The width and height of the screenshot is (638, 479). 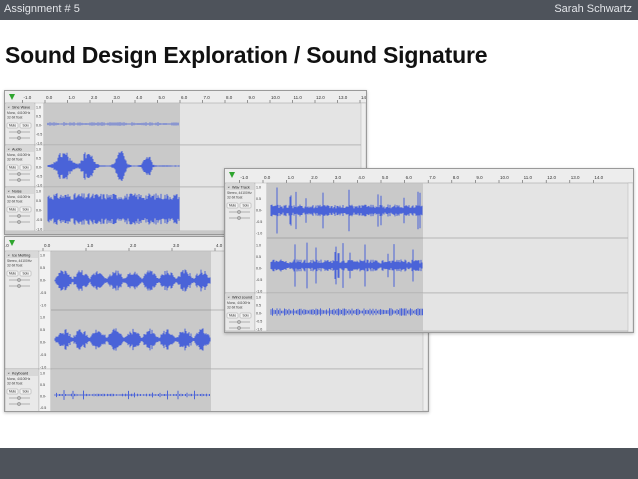 What do you see at coordinates (229, 97) in the screenshot?
I see `ruler-tick-label: 8.0` at bounding box center [229, 97].